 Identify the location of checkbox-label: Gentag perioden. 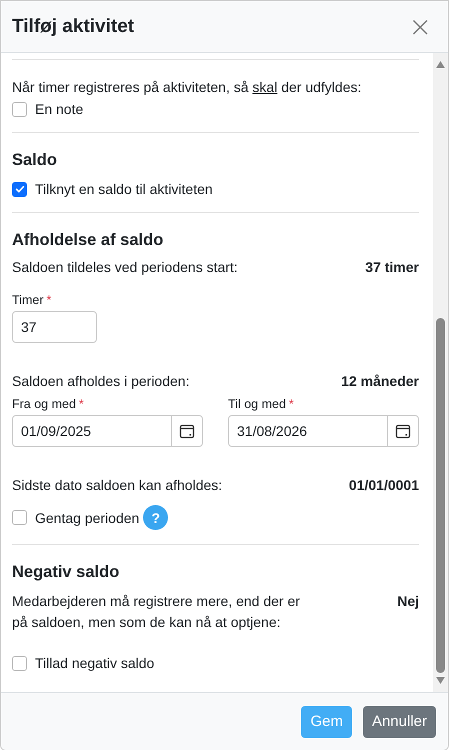
(87, 518).